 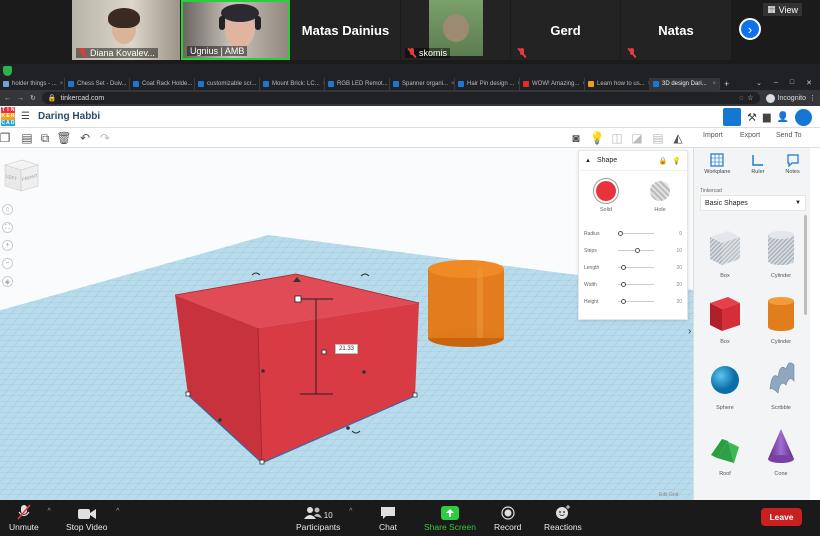 What do you see at coordinates (658, 138) in the screenshot?
I see `align-icon: ▤` at bounding box center [658, 138].